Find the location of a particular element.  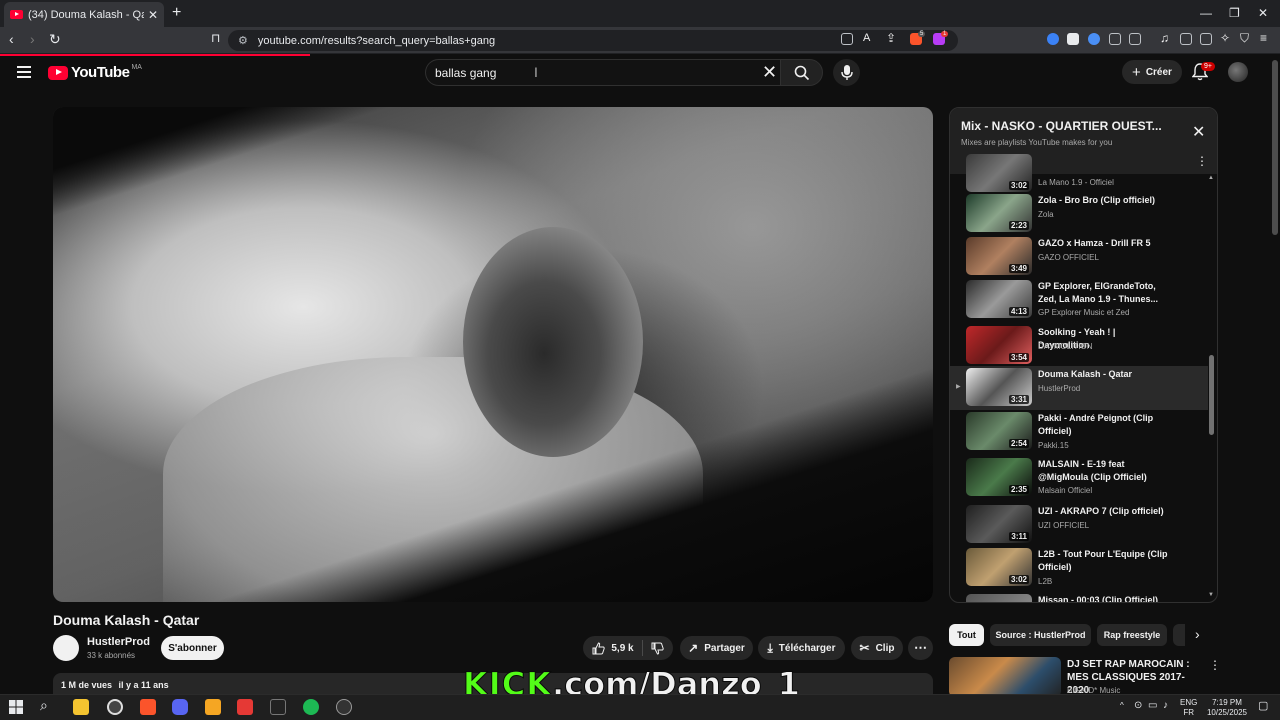

like-button: 5,9 k is located at coordinates (613, 648).